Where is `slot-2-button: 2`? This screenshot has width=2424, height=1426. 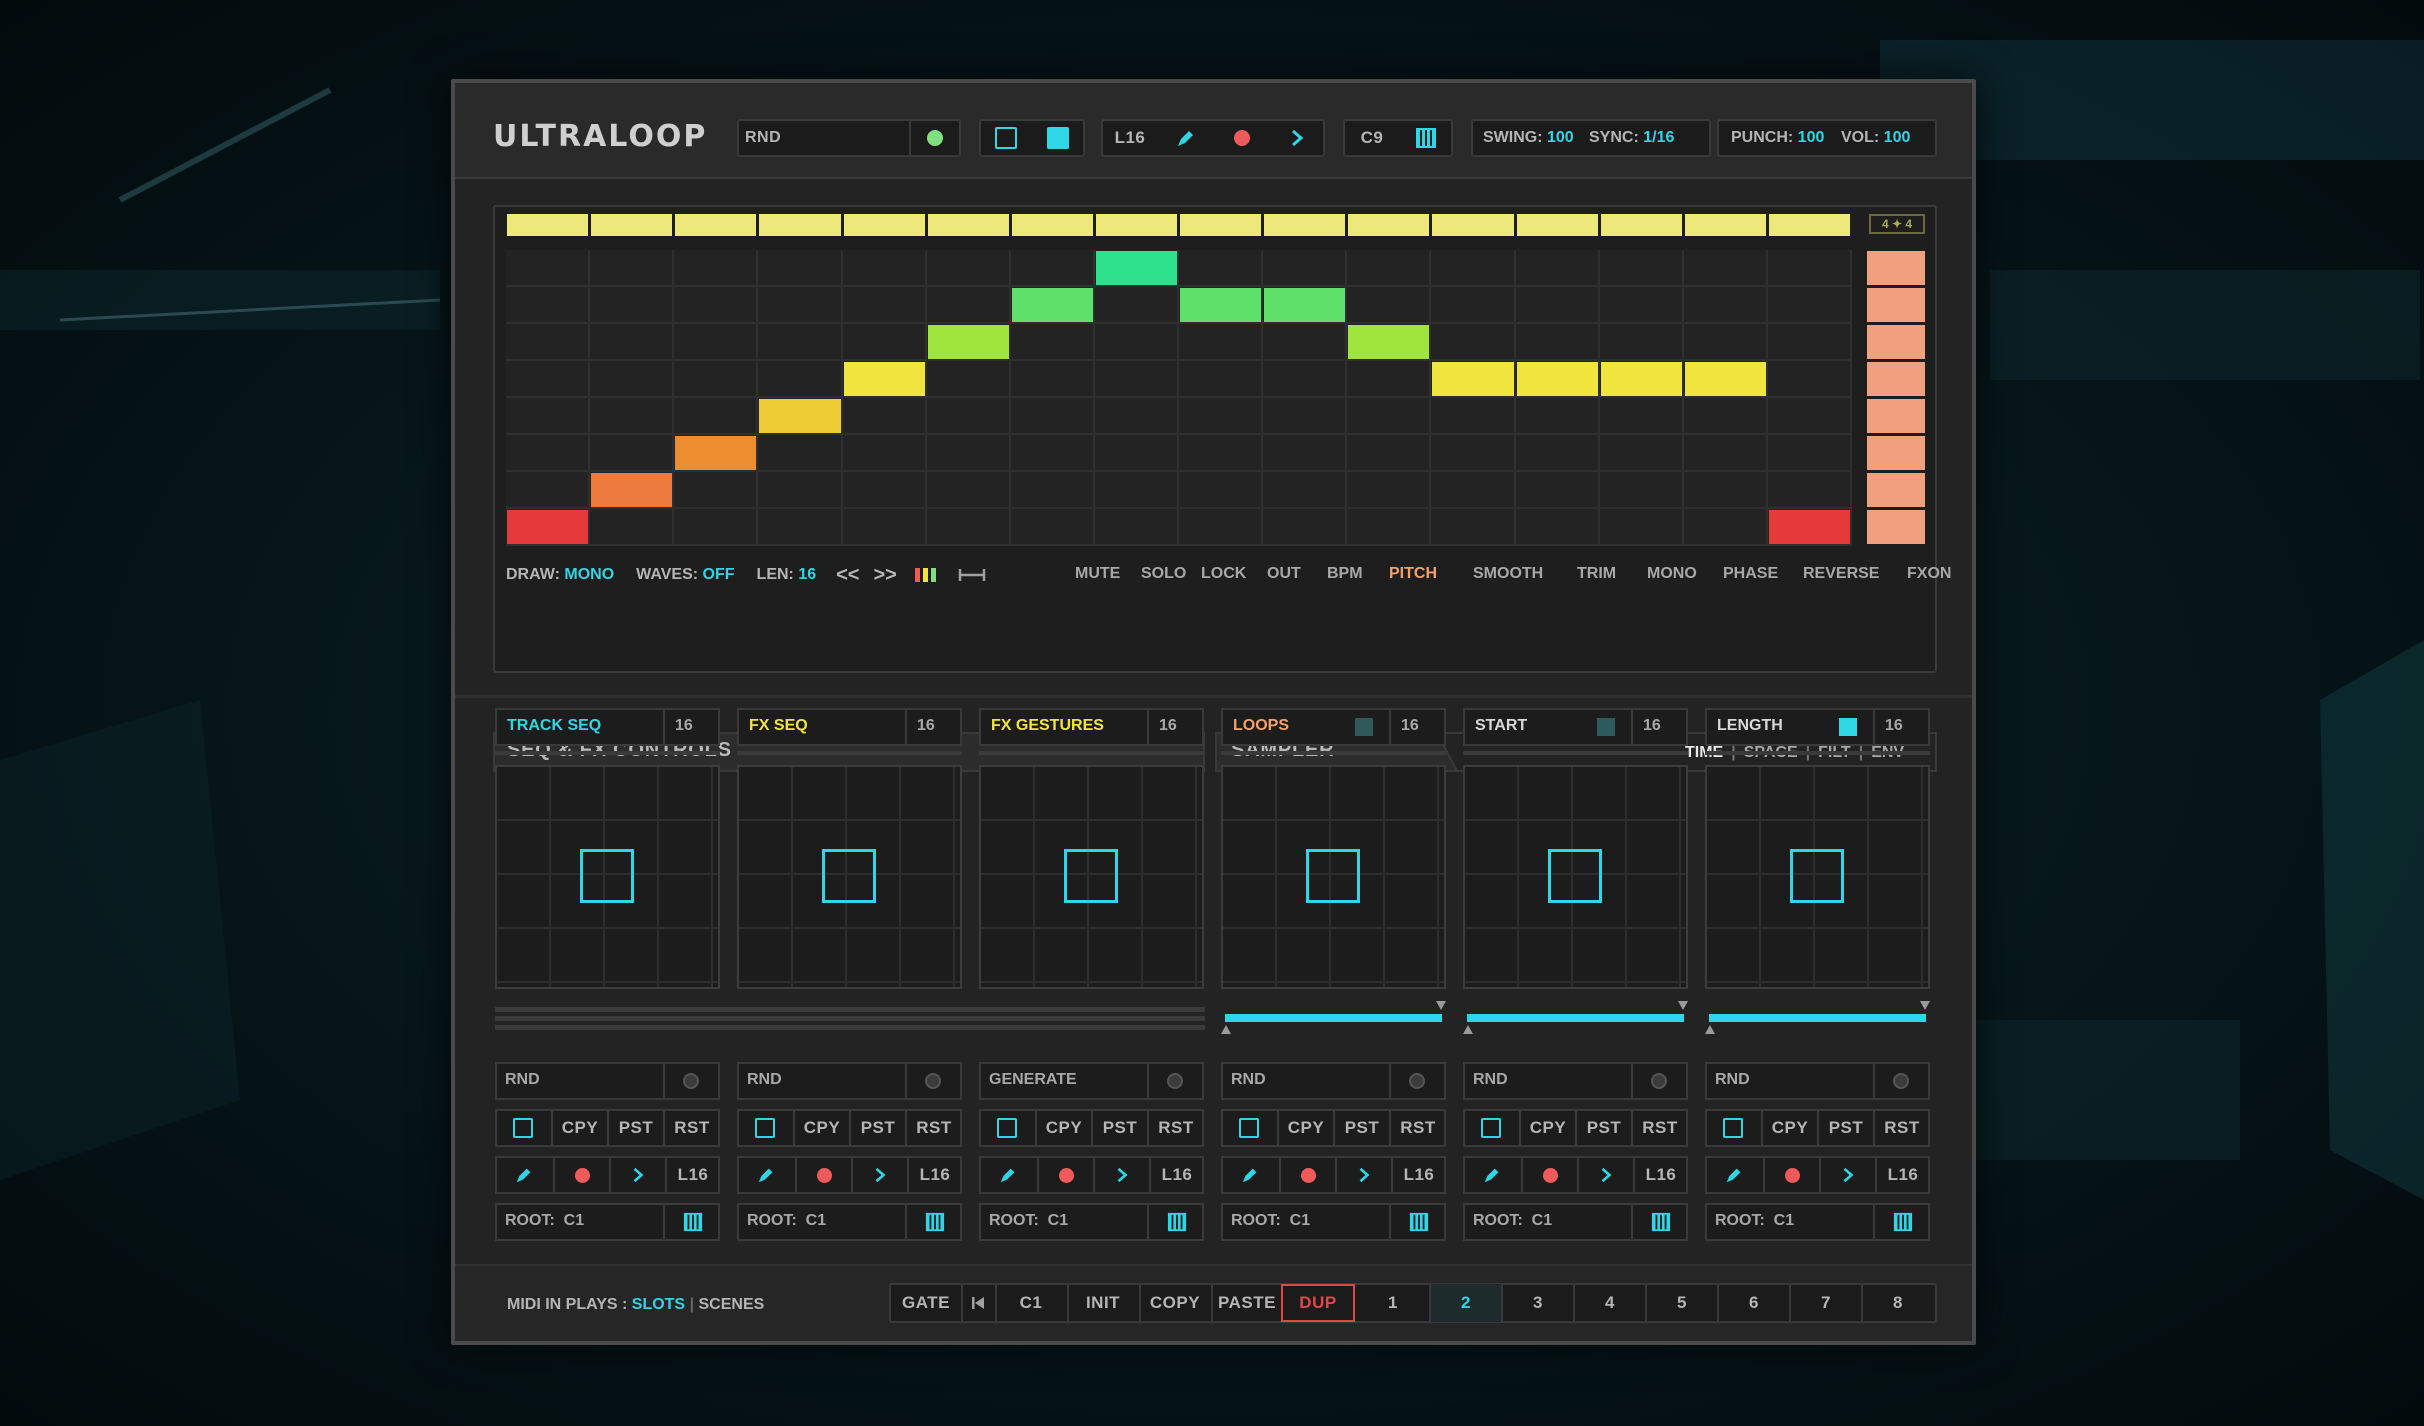 slot-2-button: 2 is located at coordinates (1465, 1303).